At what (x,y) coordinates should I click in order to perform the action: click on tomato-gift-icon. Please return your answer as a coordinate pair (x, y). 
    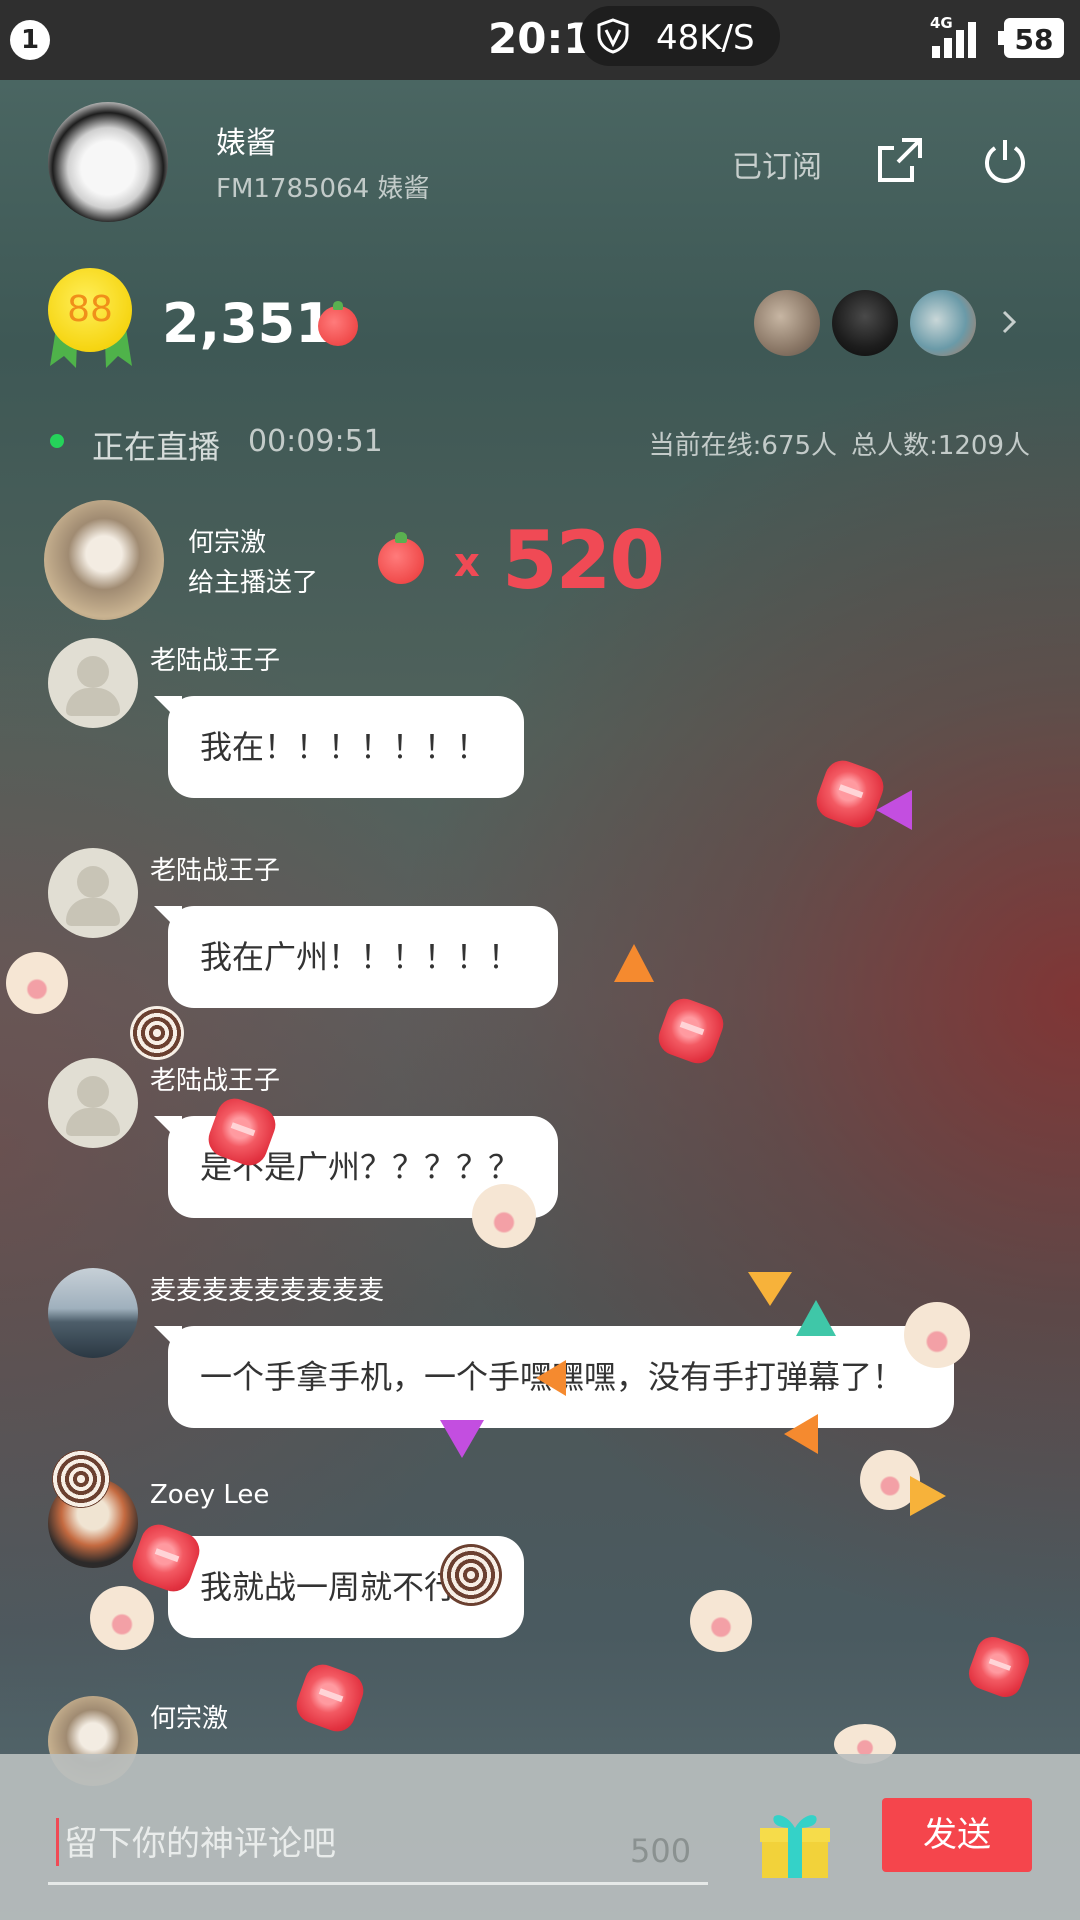
    Looking at the image, I should click on (401, 558).